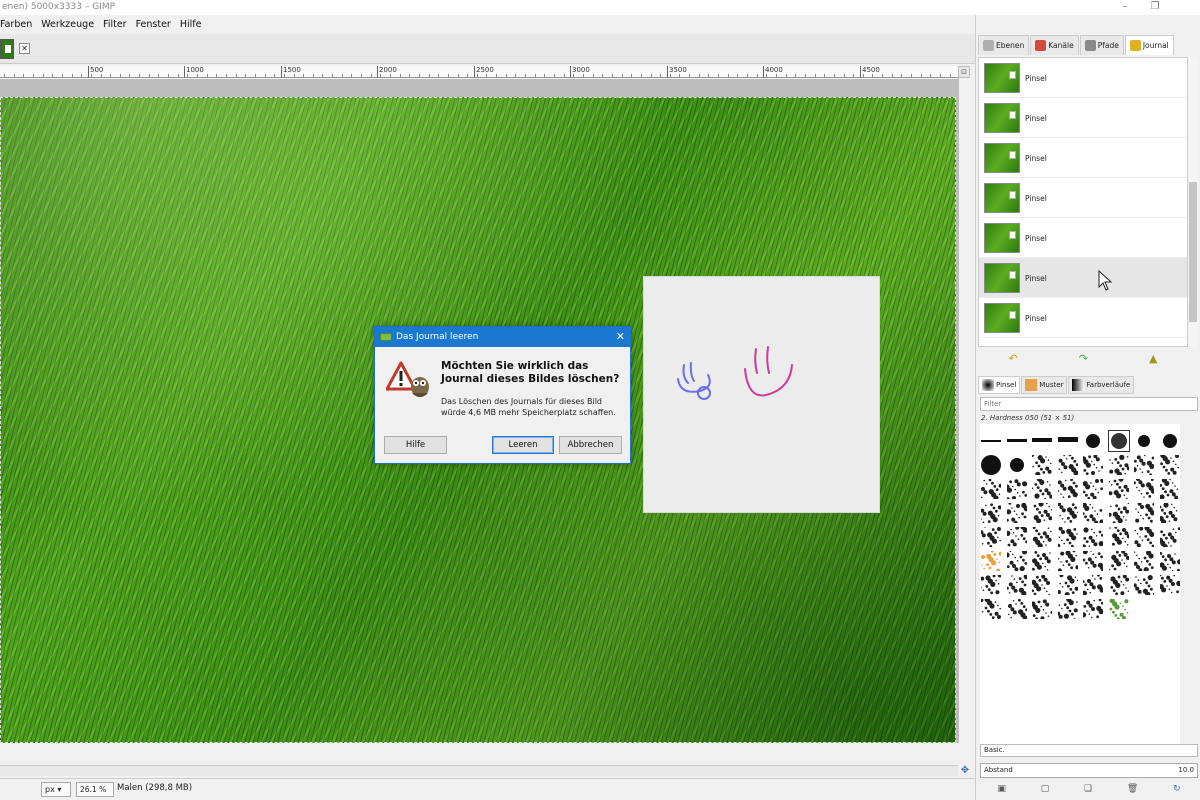 This screenshot has width=1200, height=800. Describe the element at coordinates (1088, 789) in the screenshot. I see `duplicate-brush-icon: ❏` at that location.